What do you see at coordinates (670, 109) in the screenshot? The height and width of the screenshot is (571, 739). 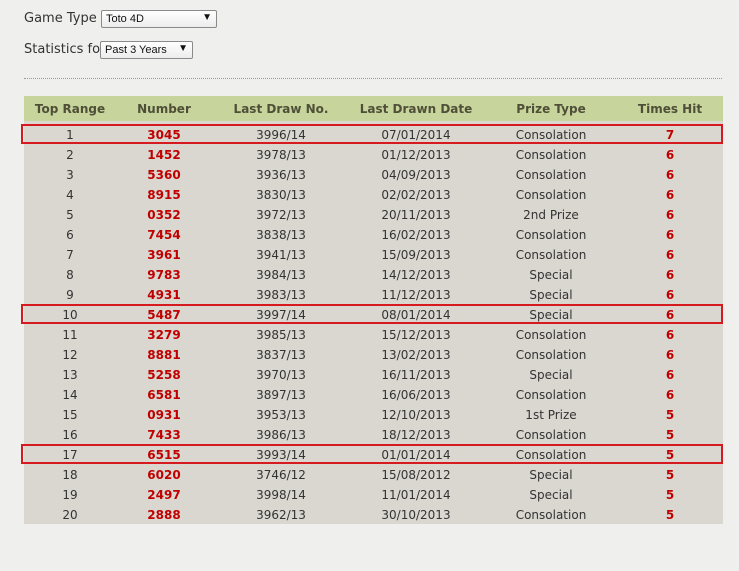 I see `col-times-hit-header: Times Hit` at bounding box center [670, 109].